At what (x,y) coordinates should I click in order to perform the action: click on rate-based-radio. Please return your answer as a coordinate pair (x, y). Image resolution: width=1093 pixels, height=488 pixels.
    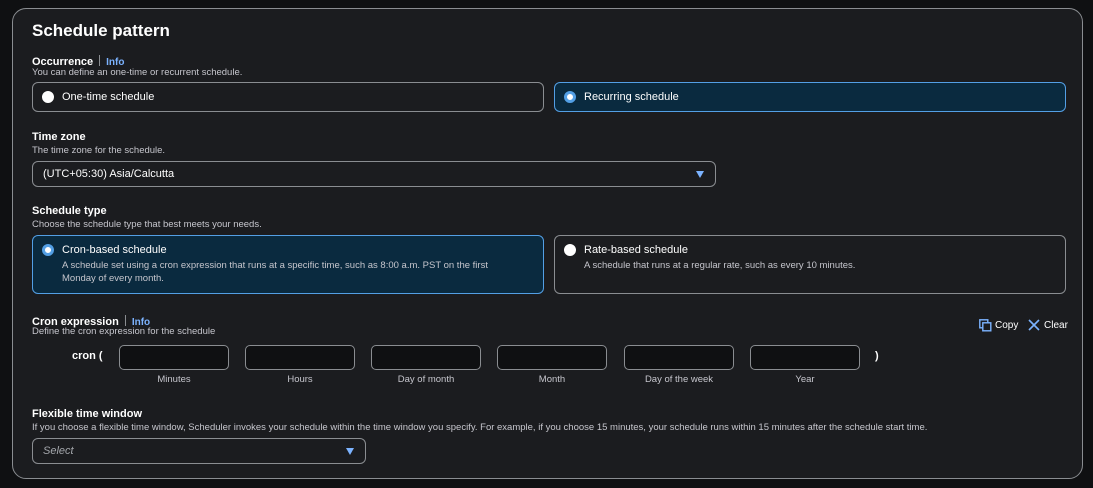
    Looking at the image, I should click on (570, 250).